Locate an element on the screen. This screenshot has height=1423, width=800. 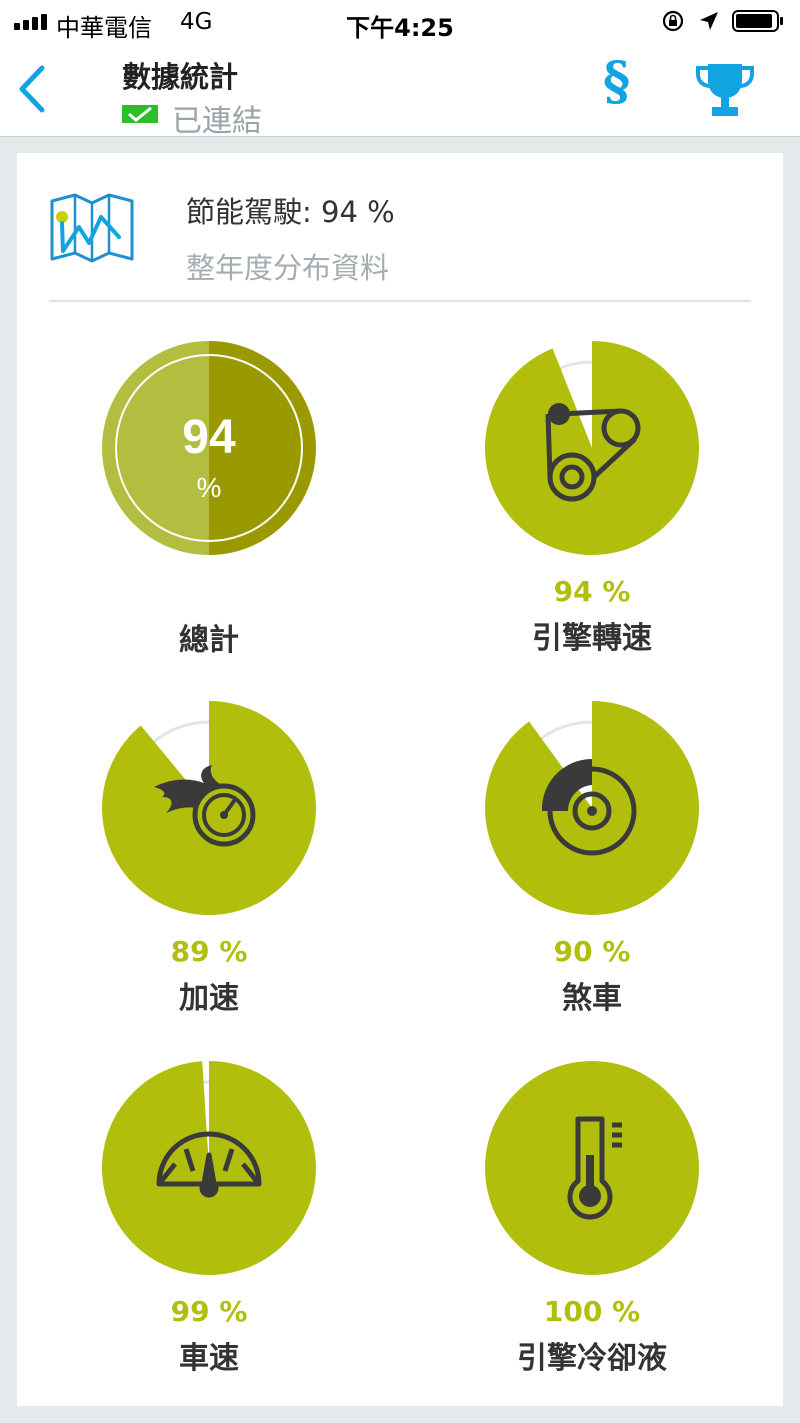
total-gauge: 94 % 總計 is located at coordinates (209, 511).